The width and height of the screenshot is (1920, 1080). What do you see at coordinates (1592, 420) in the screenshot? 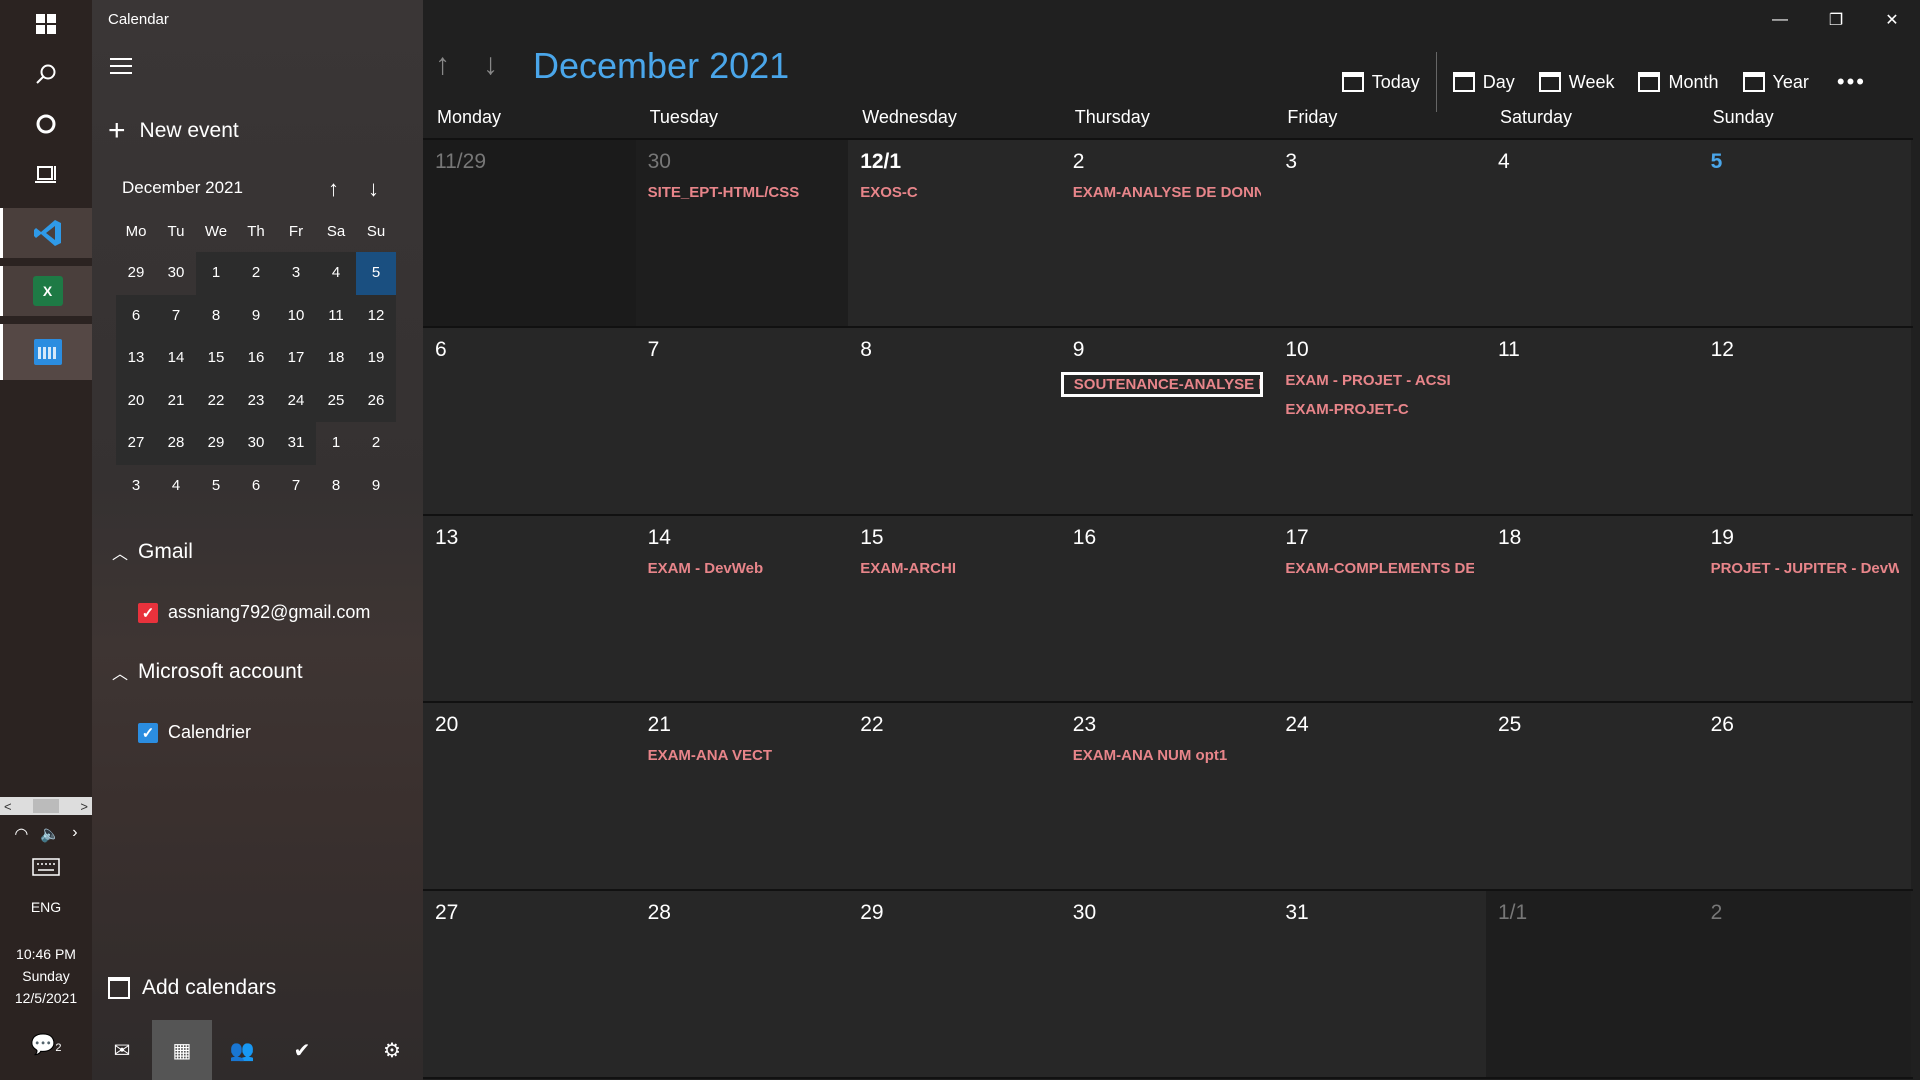
I see `day-cell: 11` at bounding box center [1592, 420].